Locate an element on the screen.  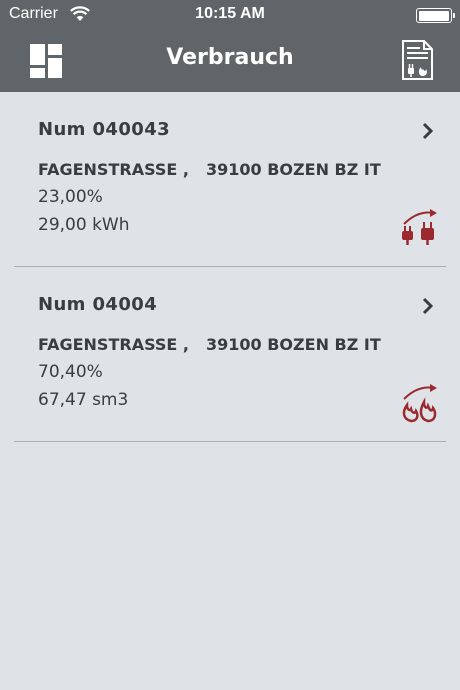
item-amount: 67,47 sm3 is located at coordinates (83, 400).